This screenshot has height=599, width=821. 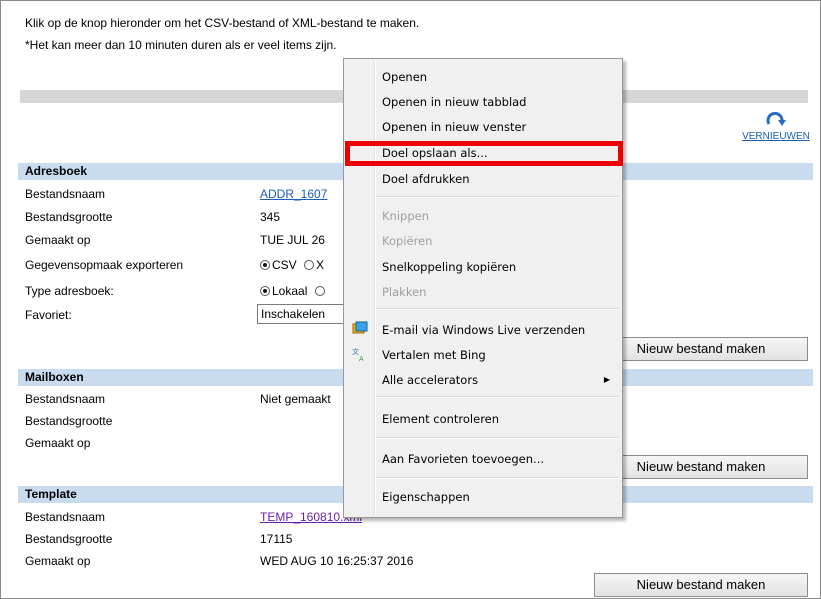 What do you see at coordinates (320, 265) in the screenshot?
I see `xml-radio-label: X` at bounding box center [320, 265].